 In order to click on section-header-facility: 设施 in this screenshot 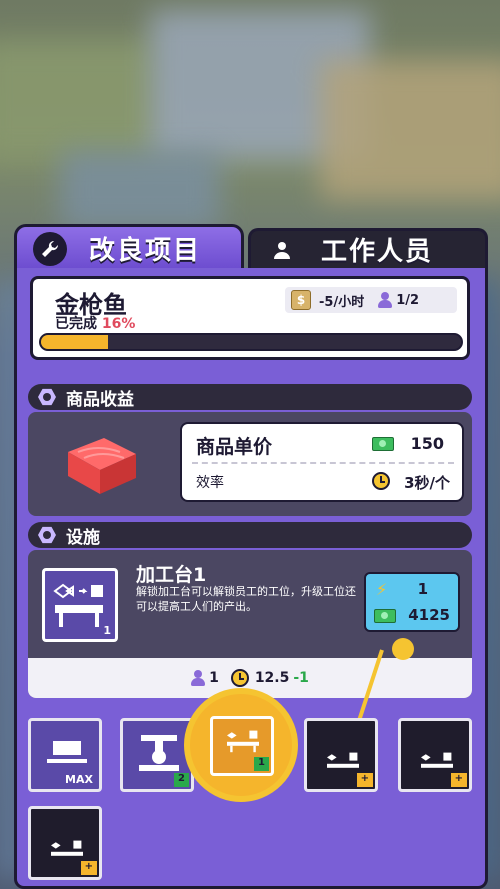, I will do `click(250, 535)`.